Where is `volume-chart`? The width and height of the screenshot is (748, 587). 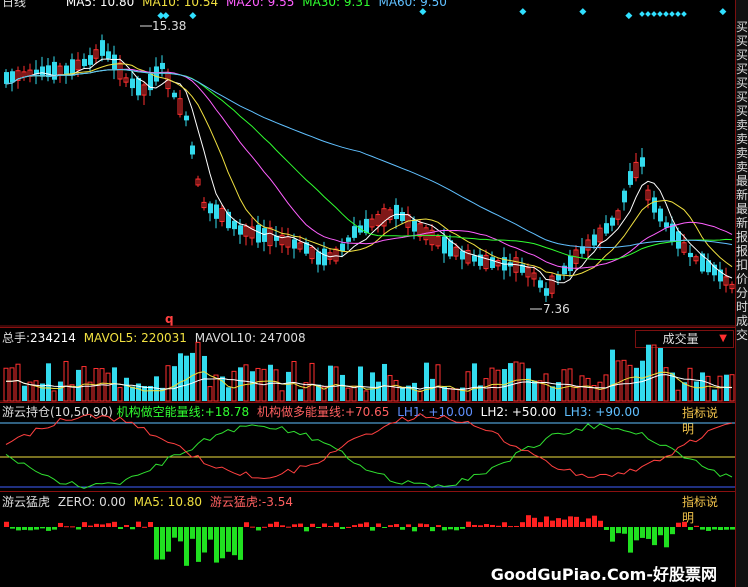 volume-chart is located at coordinates (367, 365).